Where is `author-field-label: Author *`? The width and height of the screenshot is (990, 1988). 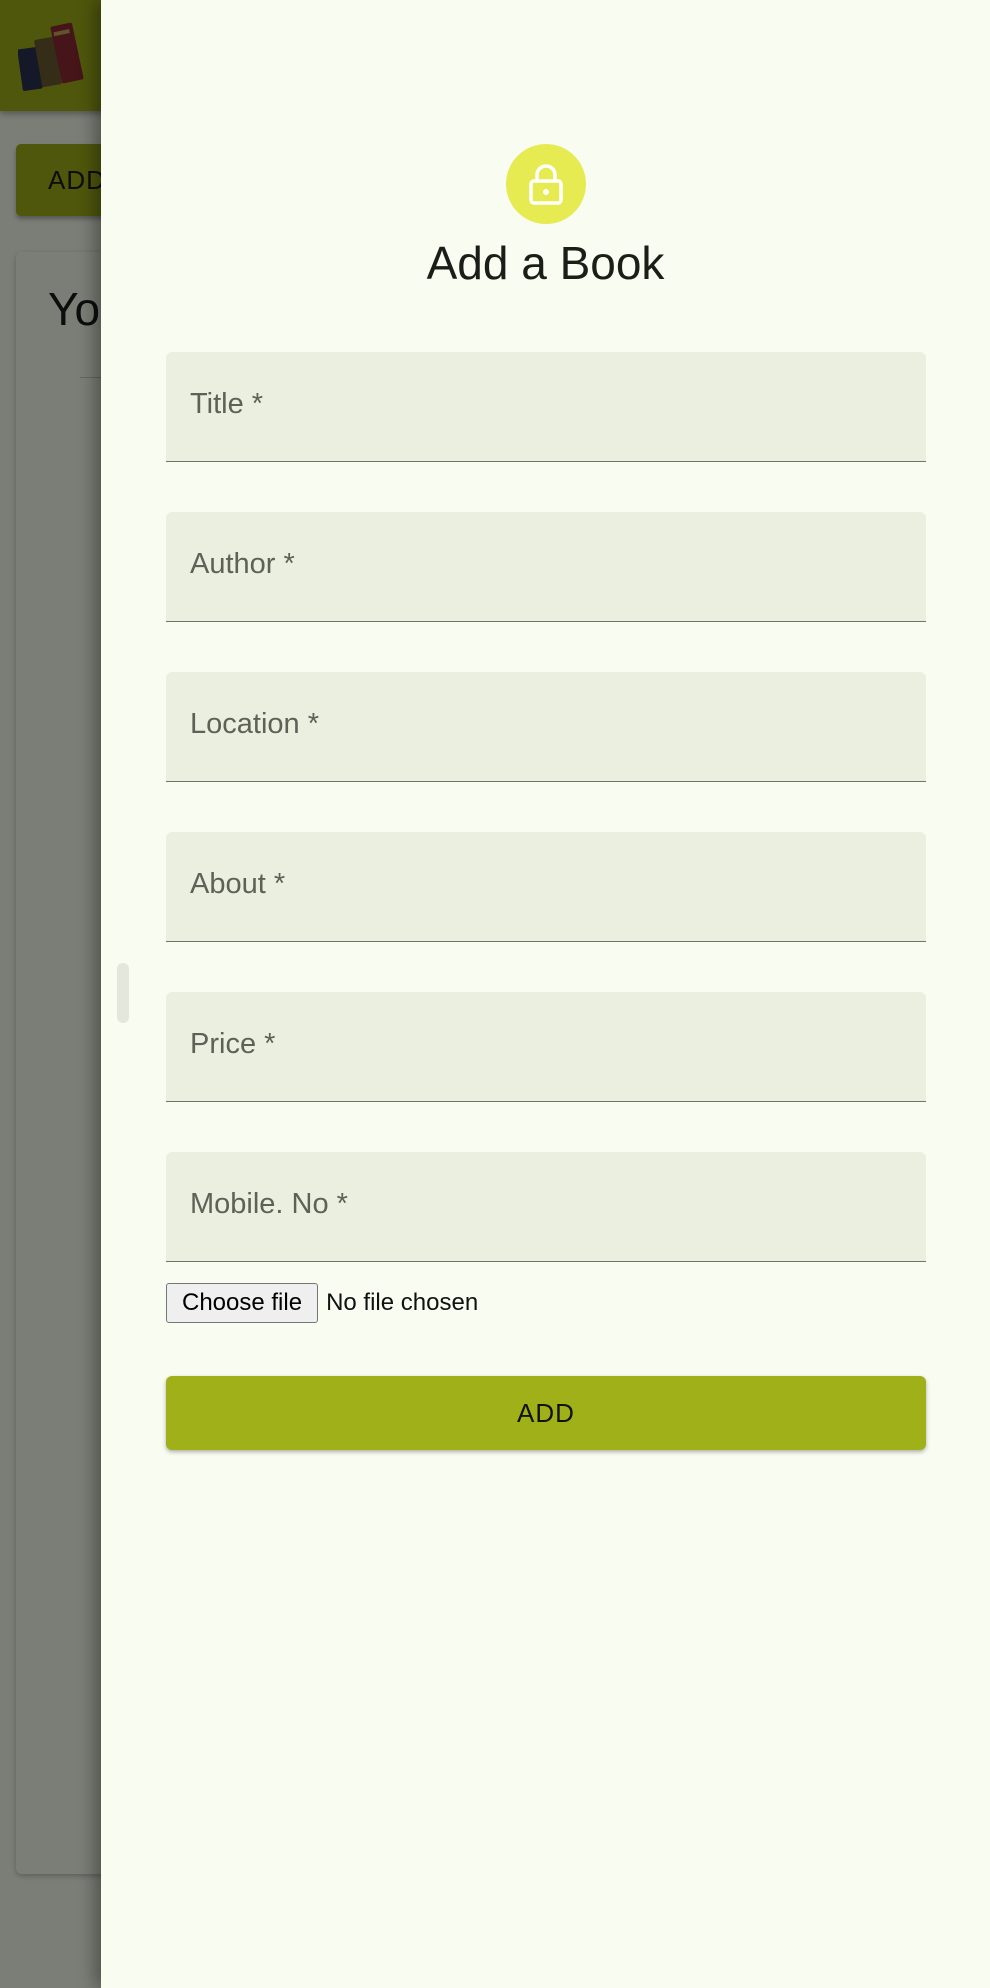
author-field-label: Author * is located at coordinates (242, 564).